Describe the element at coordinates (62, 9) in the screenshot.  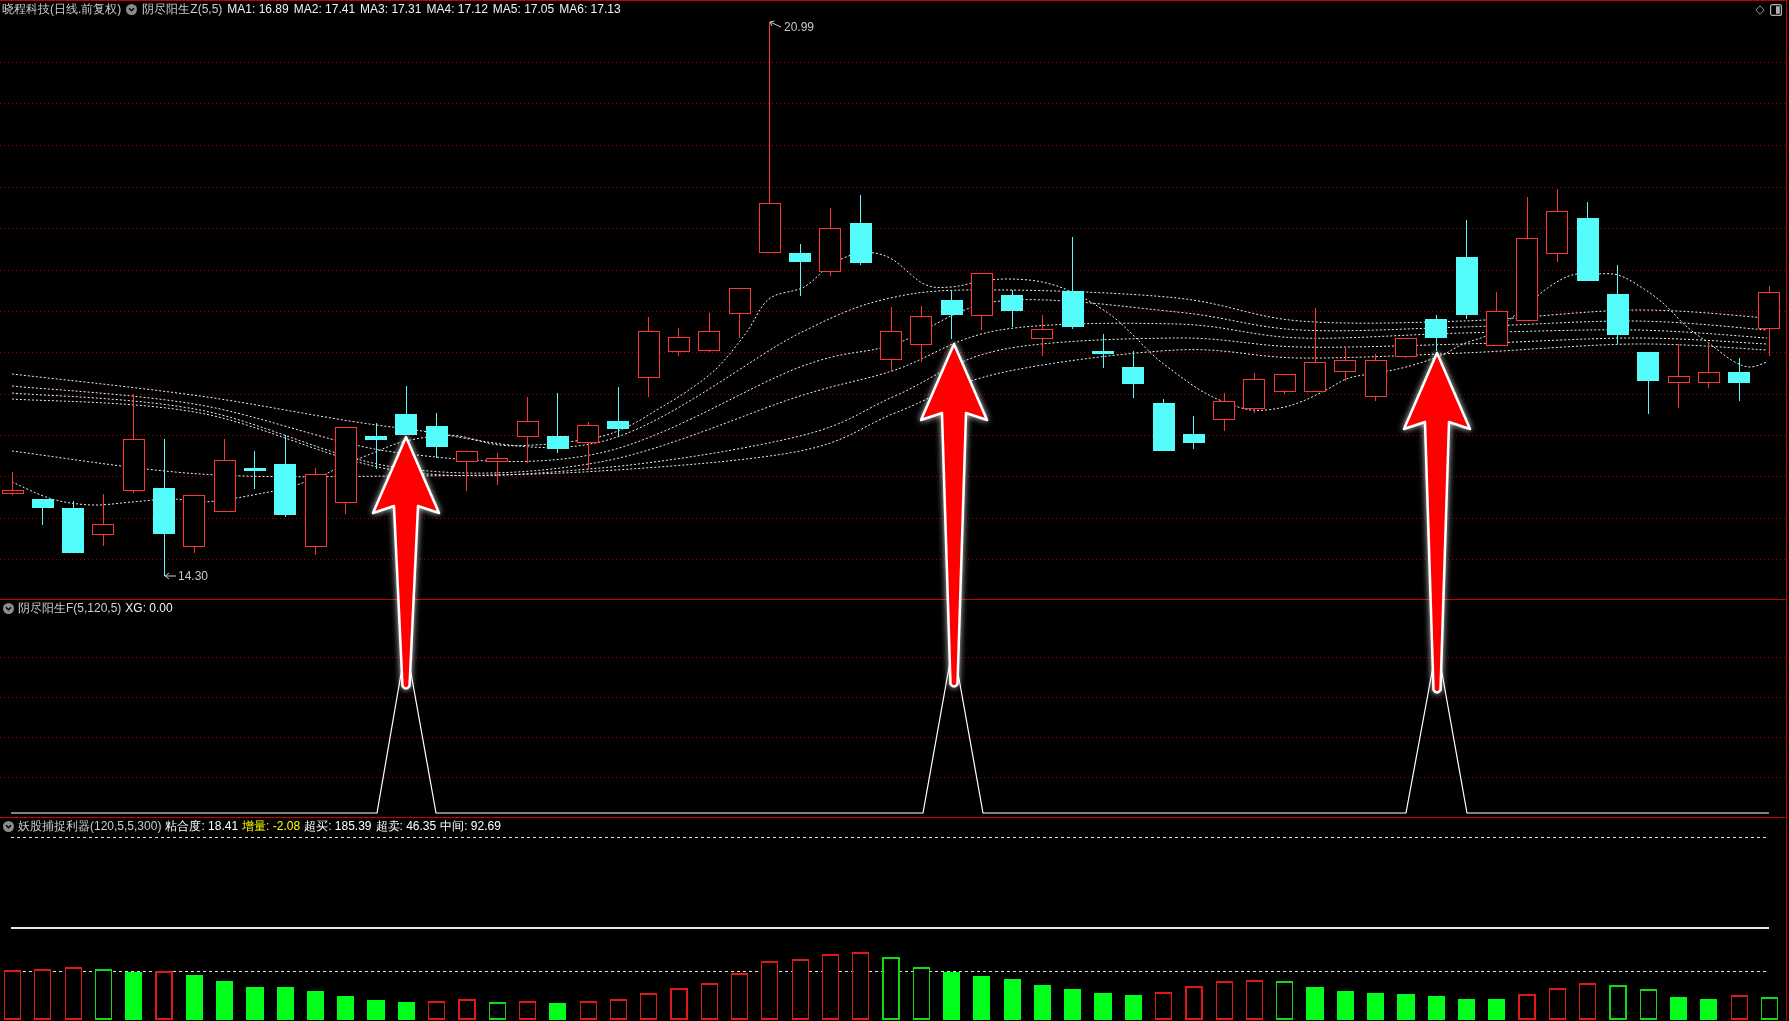
I see `chart-title: 晓程科技(日线.前复权)` at that location.